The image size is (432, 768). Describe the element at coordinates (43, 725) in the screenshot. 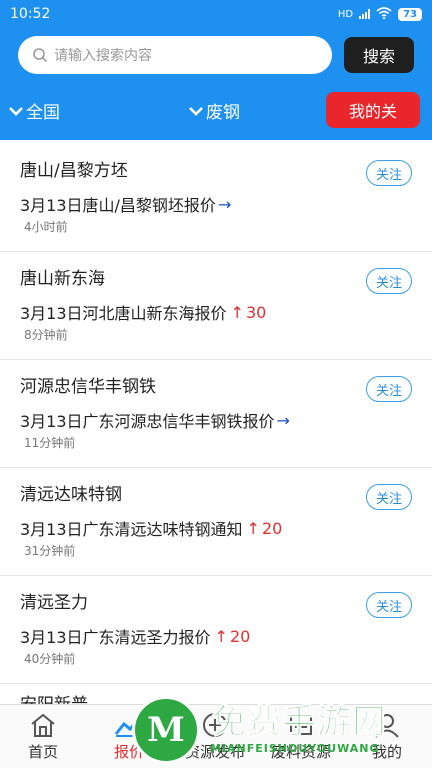

I see `home-icon` at that location.